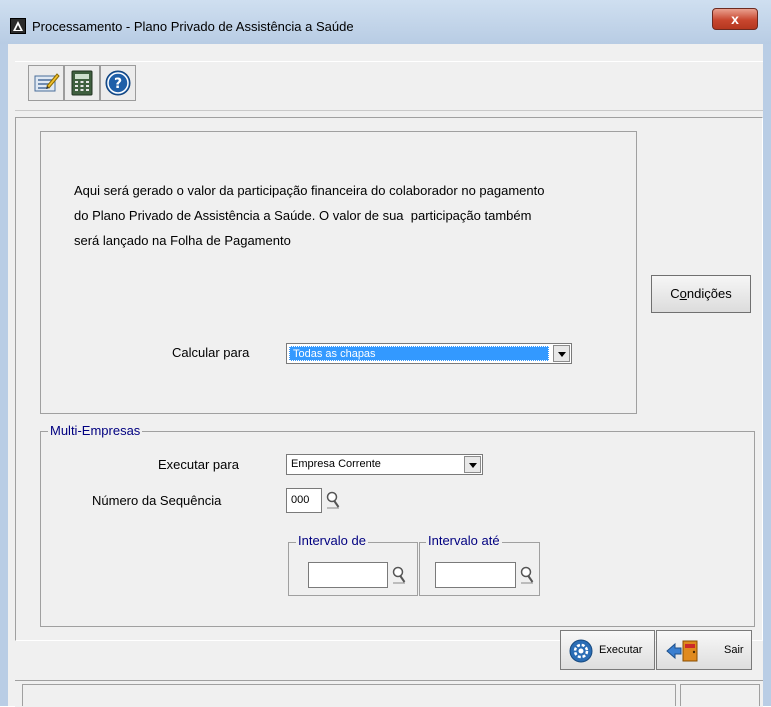 The height and width of the screenshot is (707, 771). I want to click on status-pane-main, so click(349, 695).